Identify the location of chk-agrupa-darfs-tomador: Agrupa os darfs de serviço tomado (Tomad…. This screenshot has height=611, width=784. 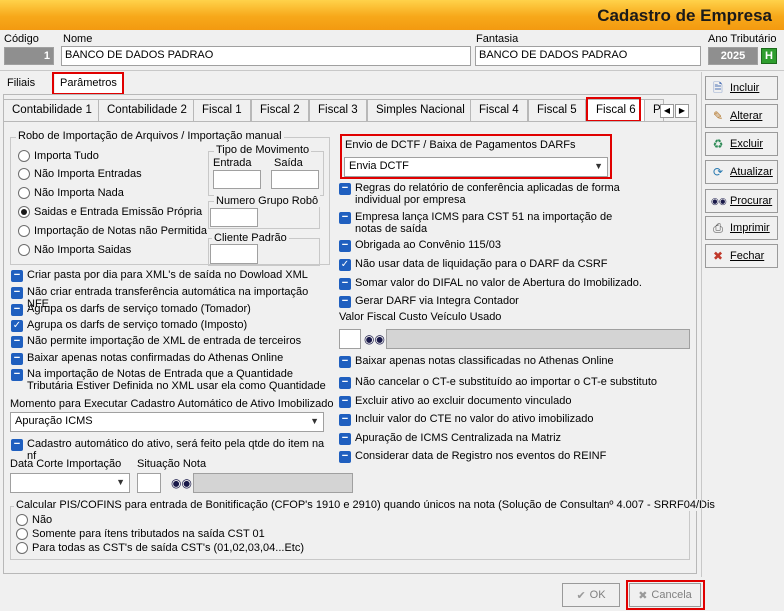
(171, 309).